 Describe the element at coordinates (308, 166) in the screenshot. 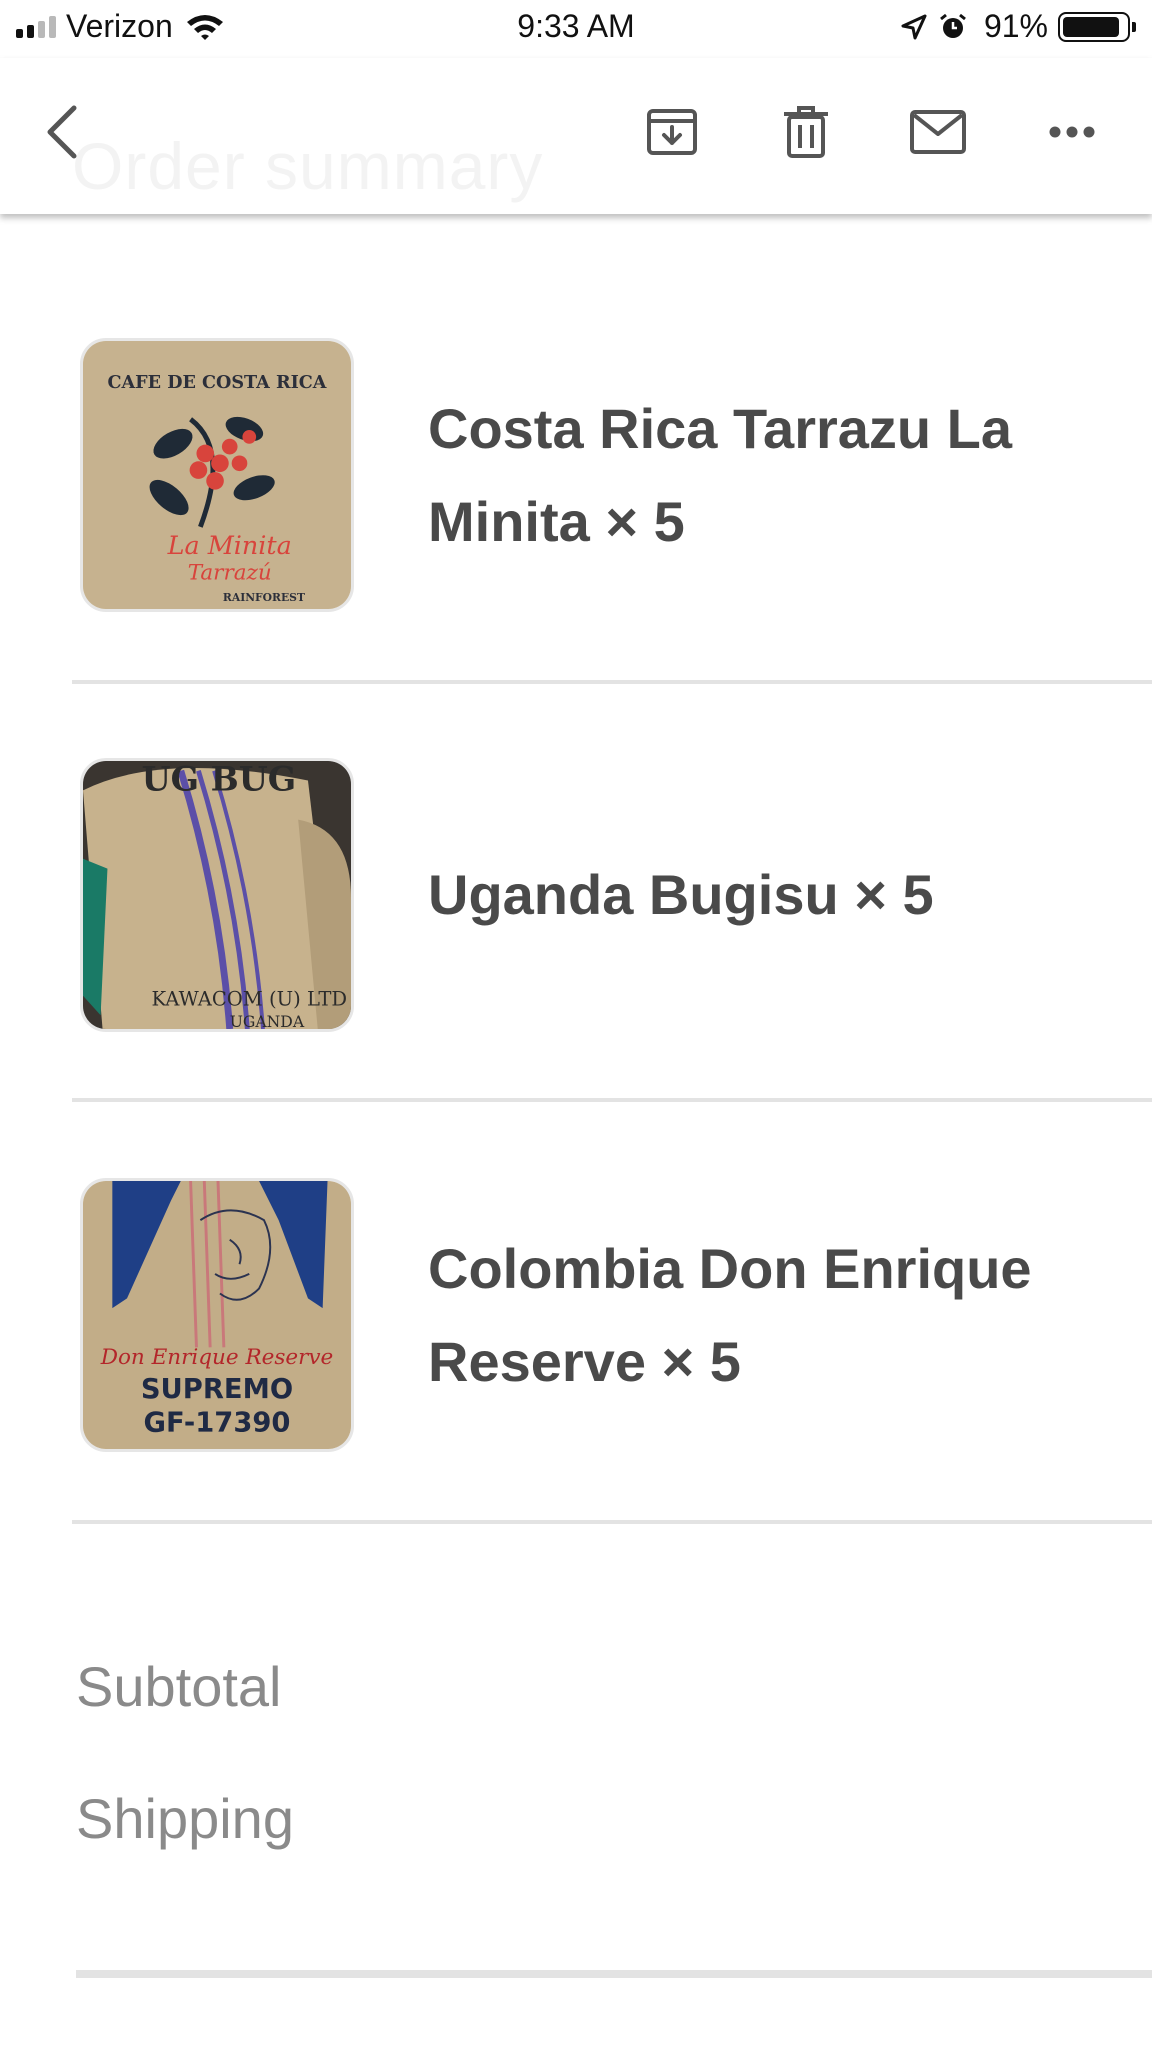

I see `ghost-page-title: Order summary` at that location.